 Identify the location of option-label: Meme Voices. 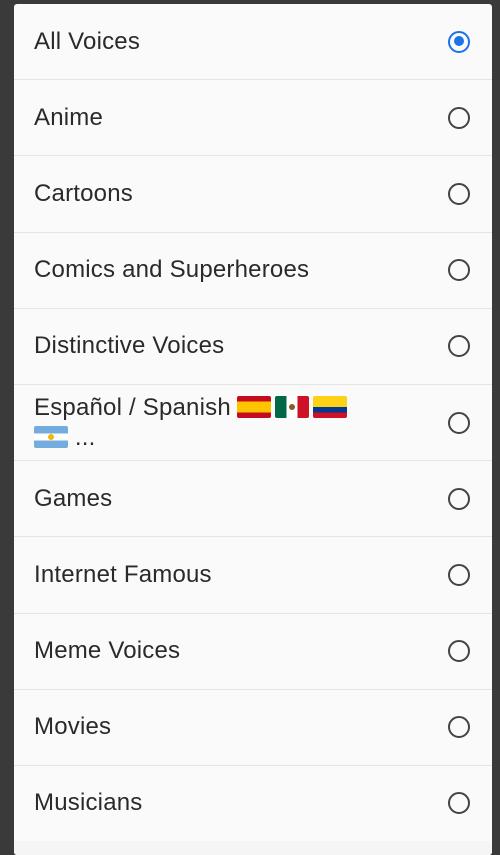
(107, 651).